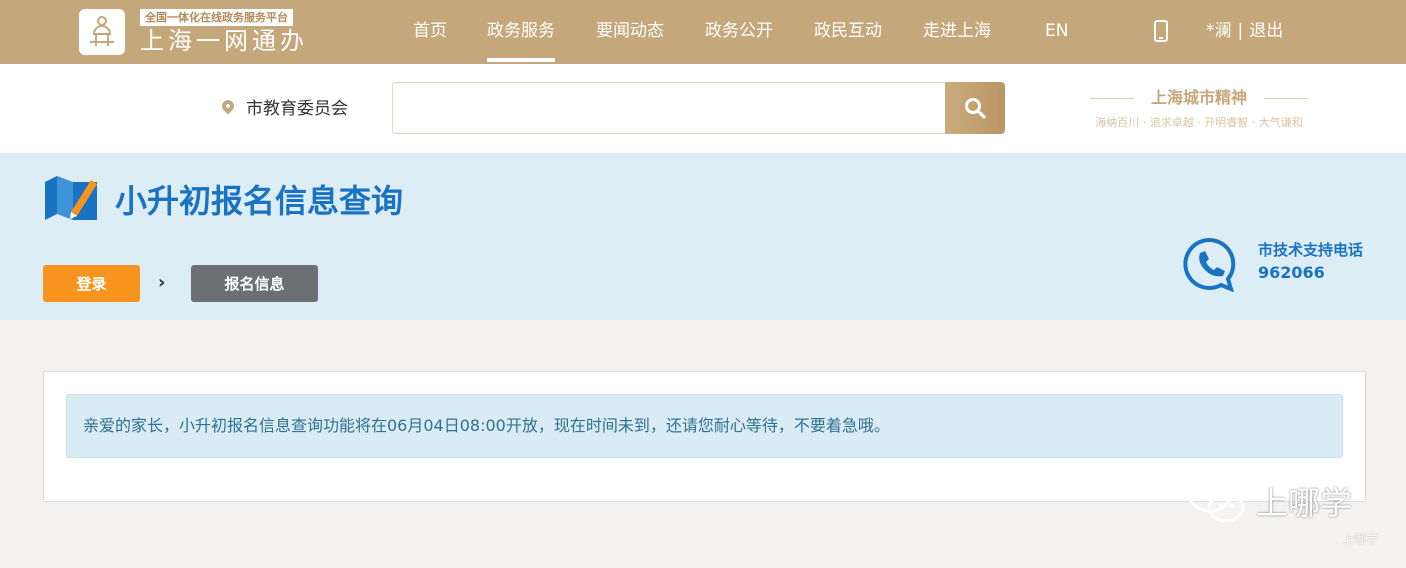  What do you see at coordinates (91, 283) in the screenshot?
I see `step-login: 登录` at bounding box center [91, 283].